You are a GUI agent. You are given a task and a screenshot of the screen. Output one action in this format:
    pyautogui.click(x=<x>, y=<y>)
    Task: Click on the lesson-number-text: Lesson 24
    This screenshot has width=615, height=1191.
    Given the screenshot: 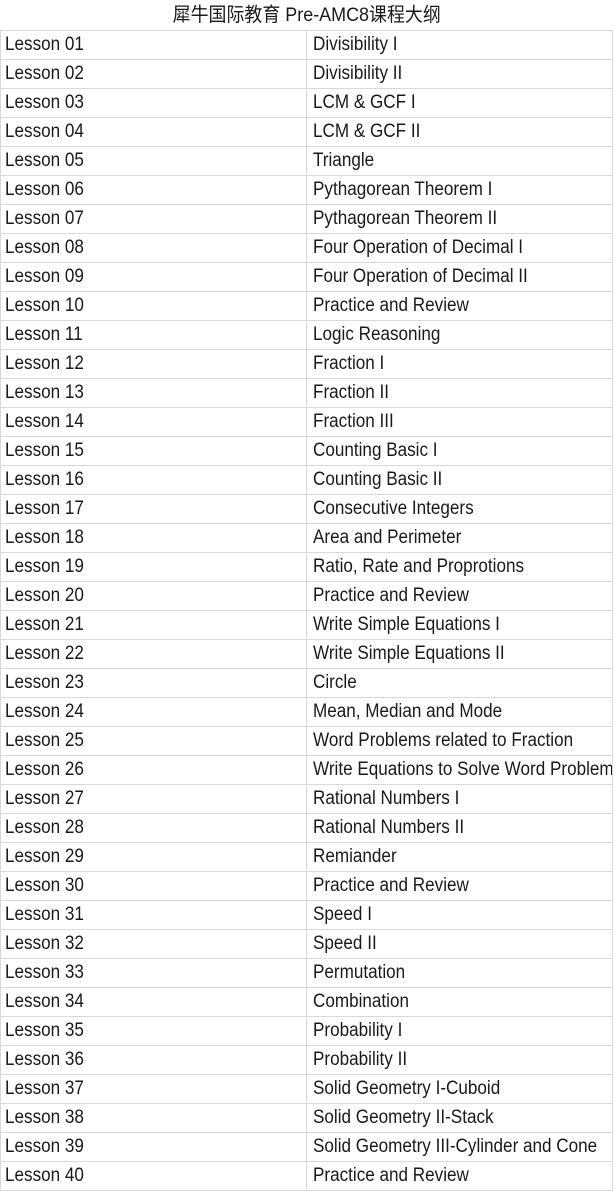 What is the action you would take?
    pyautogui.click(x=44, y=711)
    